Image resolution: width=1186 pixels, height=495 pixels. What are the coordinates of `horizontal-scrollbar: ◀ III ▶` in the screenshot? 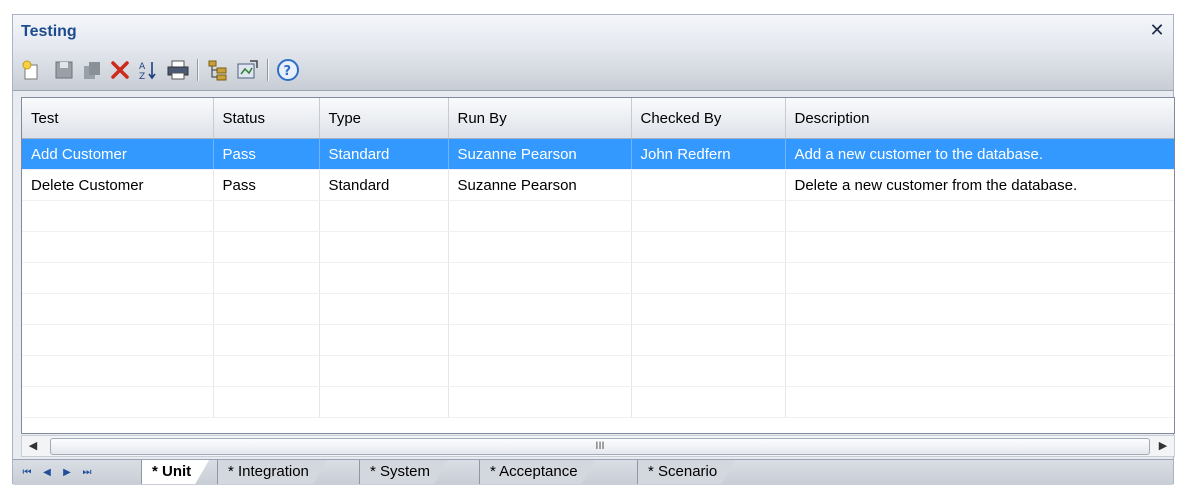 It's located at (598, 446).